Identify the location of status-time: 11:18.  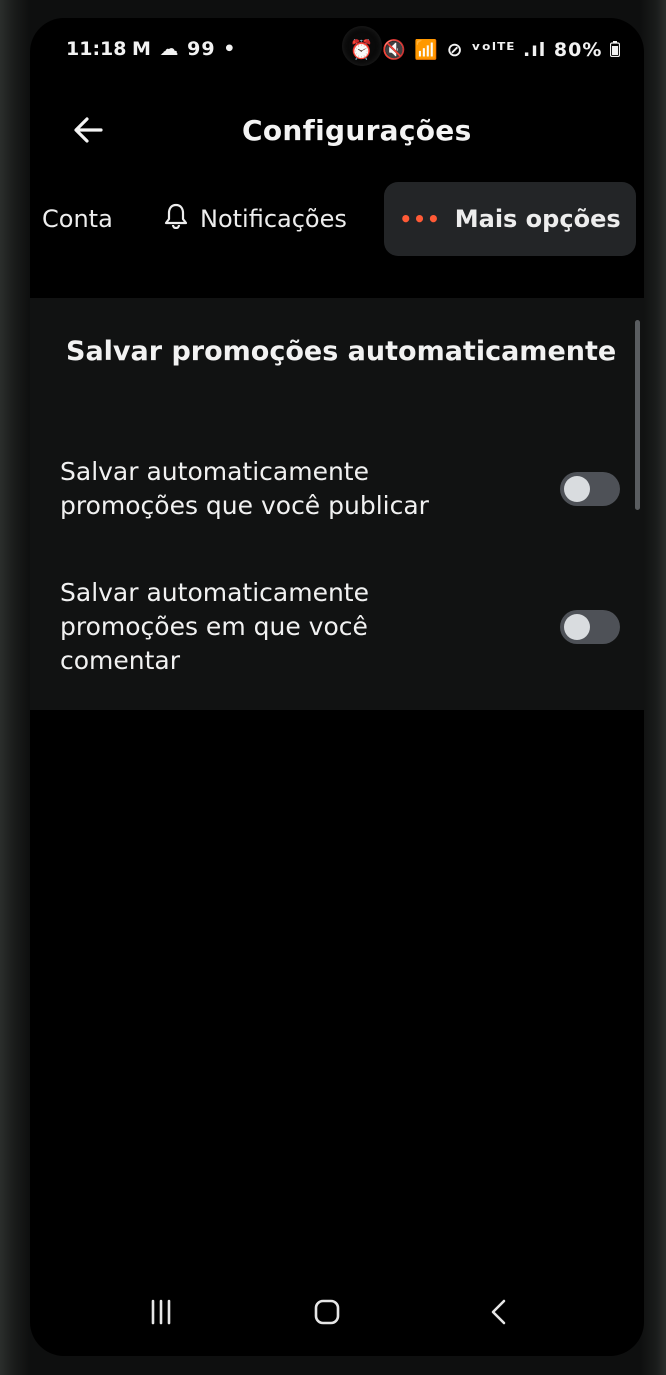
(96, 49).